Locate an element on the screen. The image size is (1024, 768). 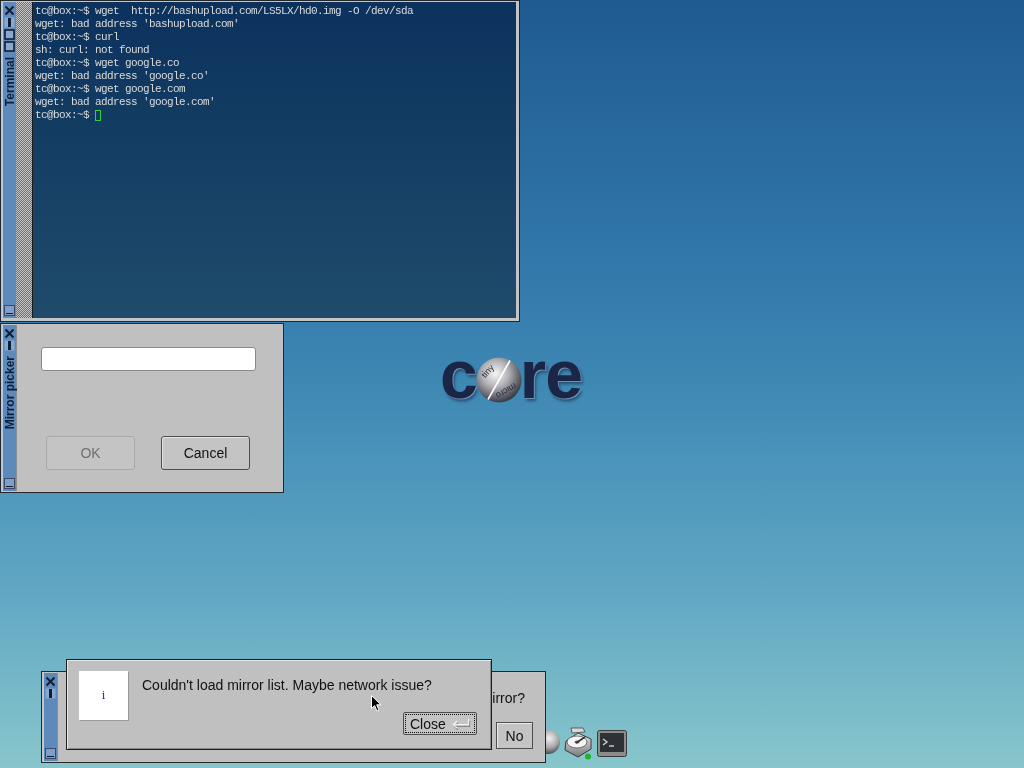
terminal-line: tc@box:~$ wget google.com is located at coordinates (110, 89).